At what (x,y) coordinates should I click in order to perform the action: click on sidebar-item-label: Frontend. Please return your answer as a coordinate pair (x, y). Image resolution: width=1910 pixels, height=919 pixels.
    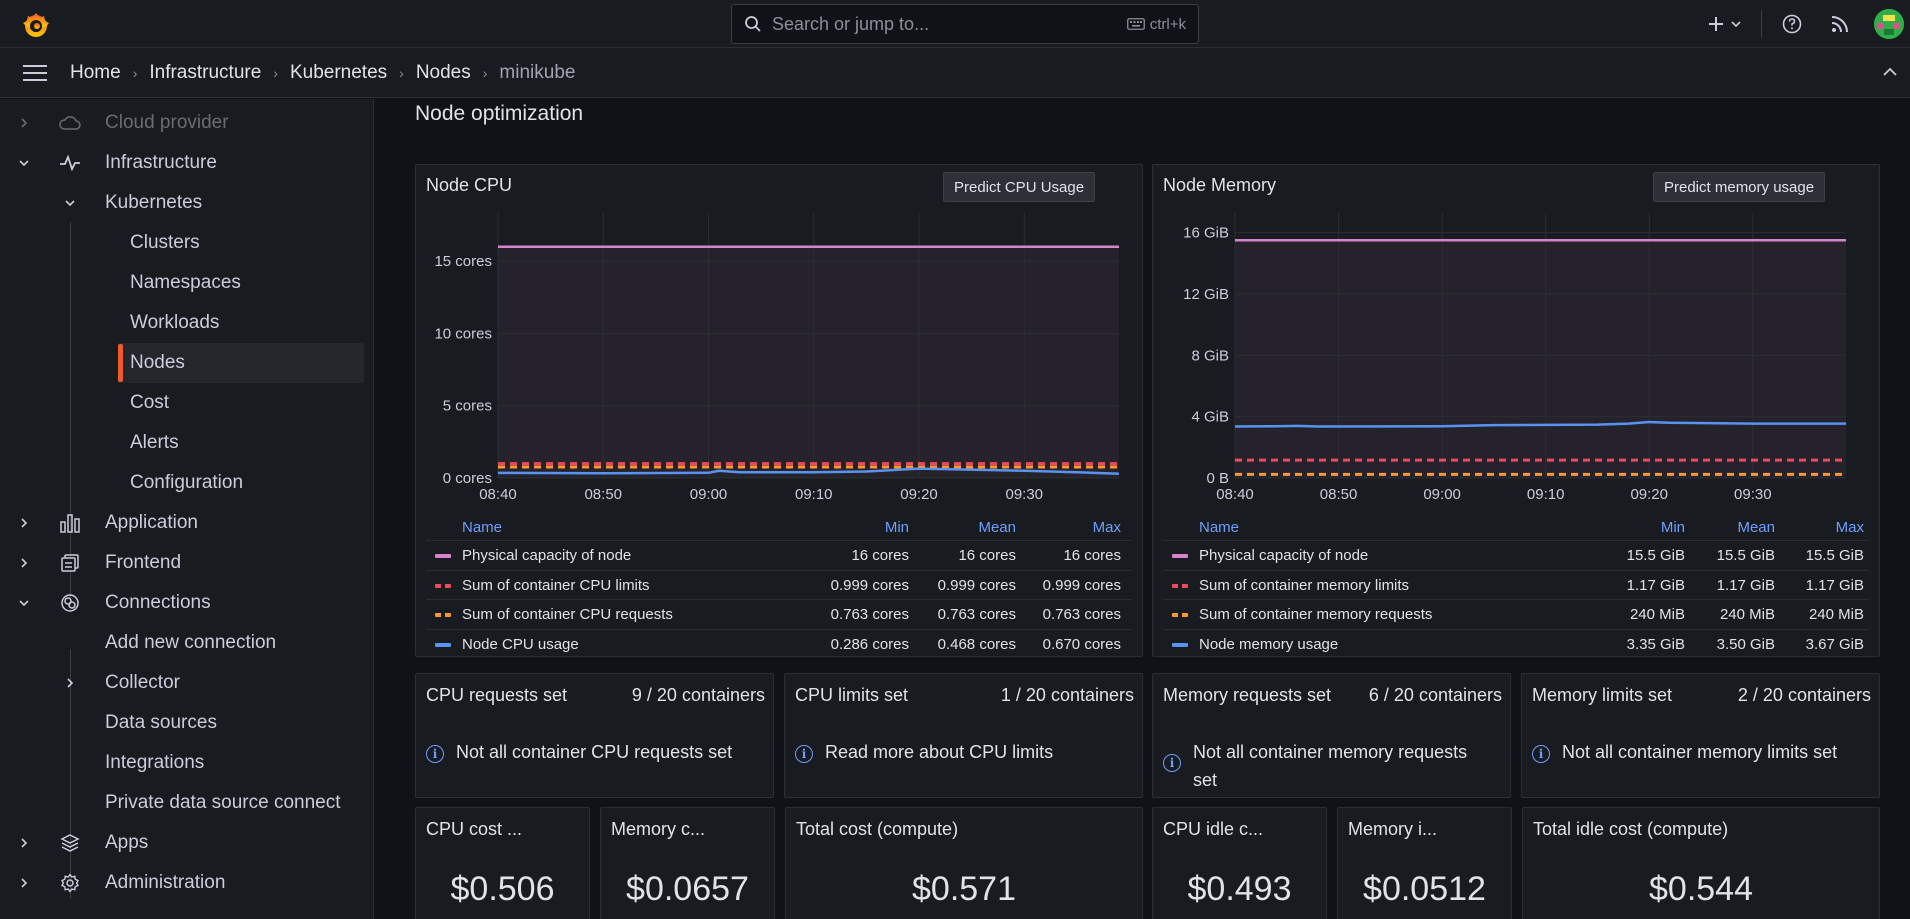
    Looking at the image, I should click on (143, 562).